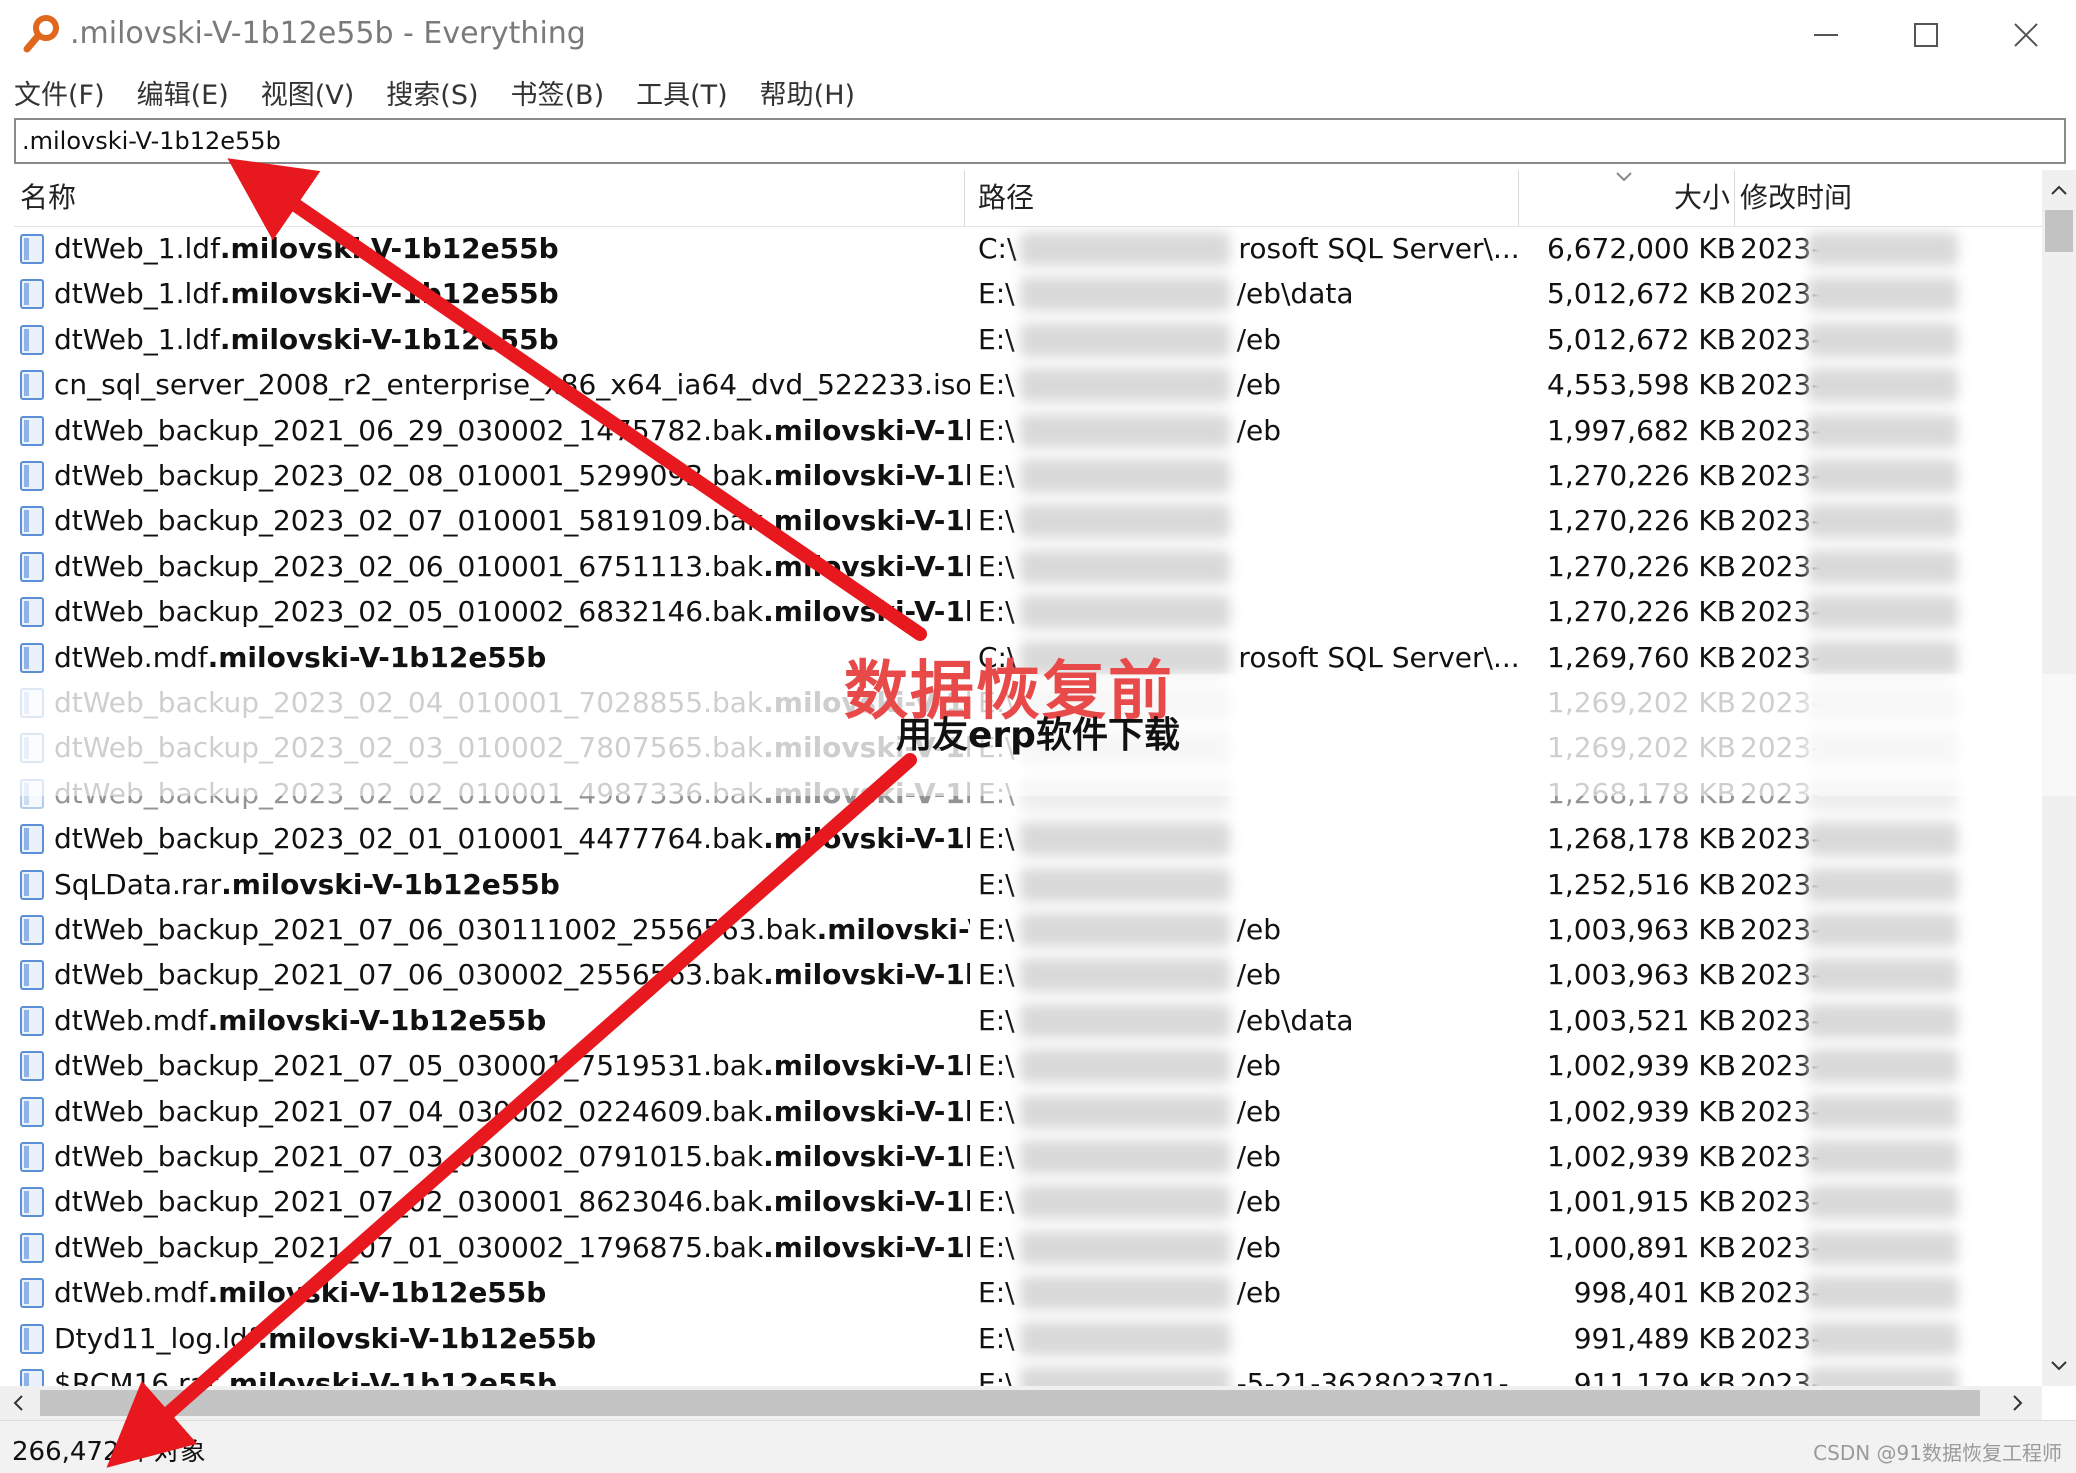 The height and width of the screenshot is (1473, 2076). What do you see at coordinates (1626, 198) in the screenshot?
I see `column-header-size: 大小` at bounding box center [1626, 198].